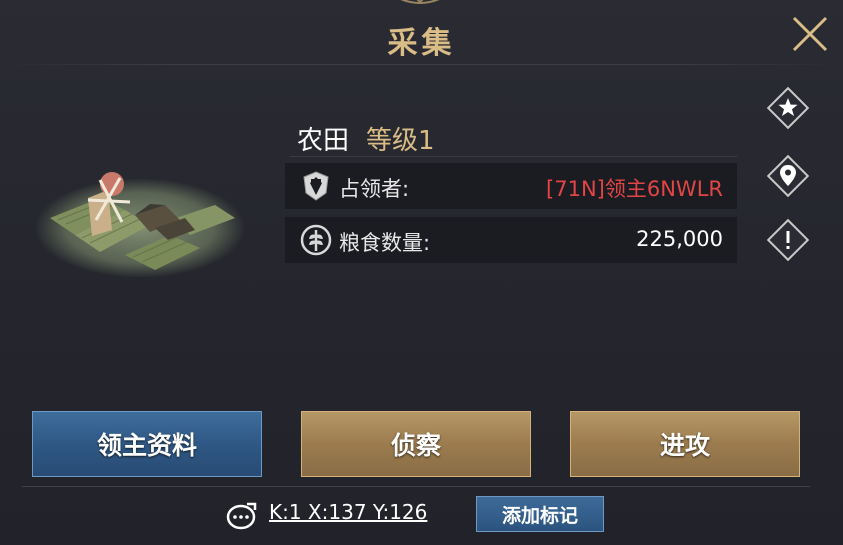  I want to click on name-divider, so click(513, 156).